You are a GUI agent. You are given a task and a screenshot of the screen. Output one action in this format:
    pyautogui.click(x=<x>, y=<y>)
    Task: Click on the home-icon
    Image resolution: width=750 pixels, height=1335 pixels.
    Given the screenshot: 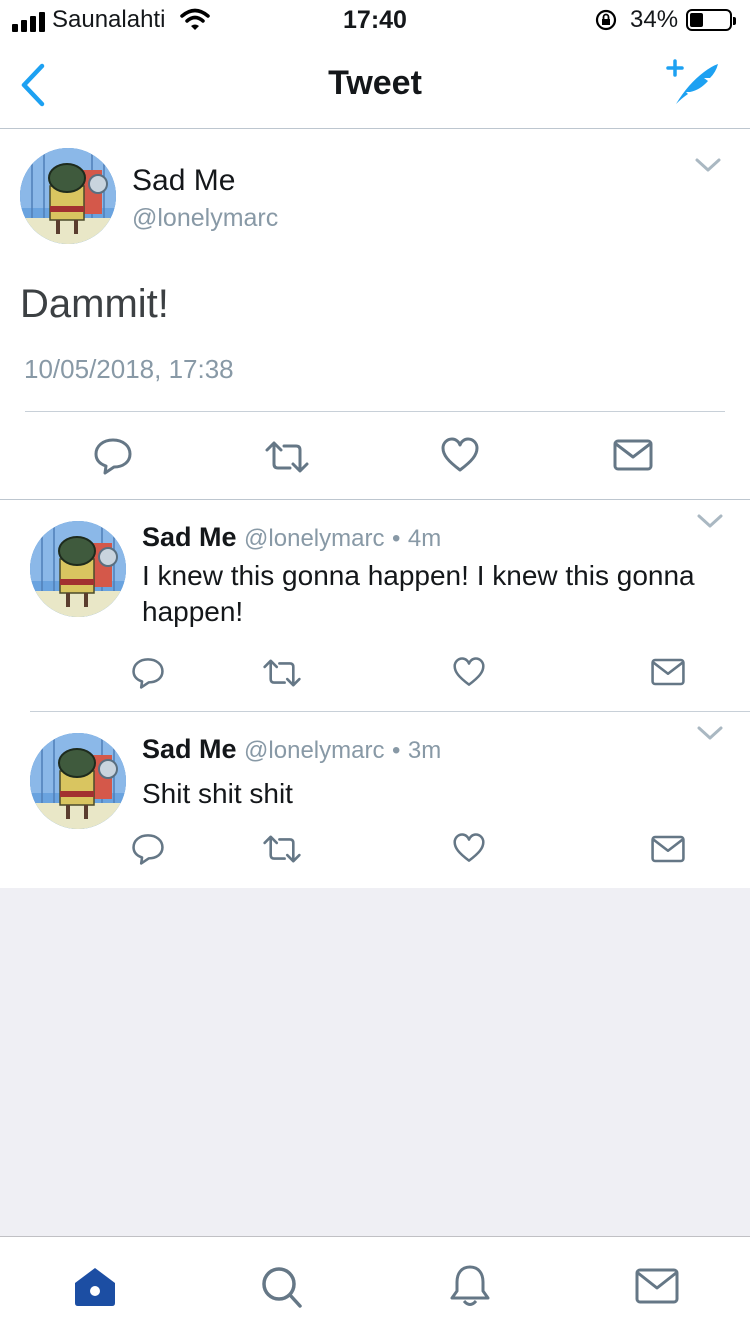 What is the action you would take?
    pyautogui.click(x=95, y=1287)
    